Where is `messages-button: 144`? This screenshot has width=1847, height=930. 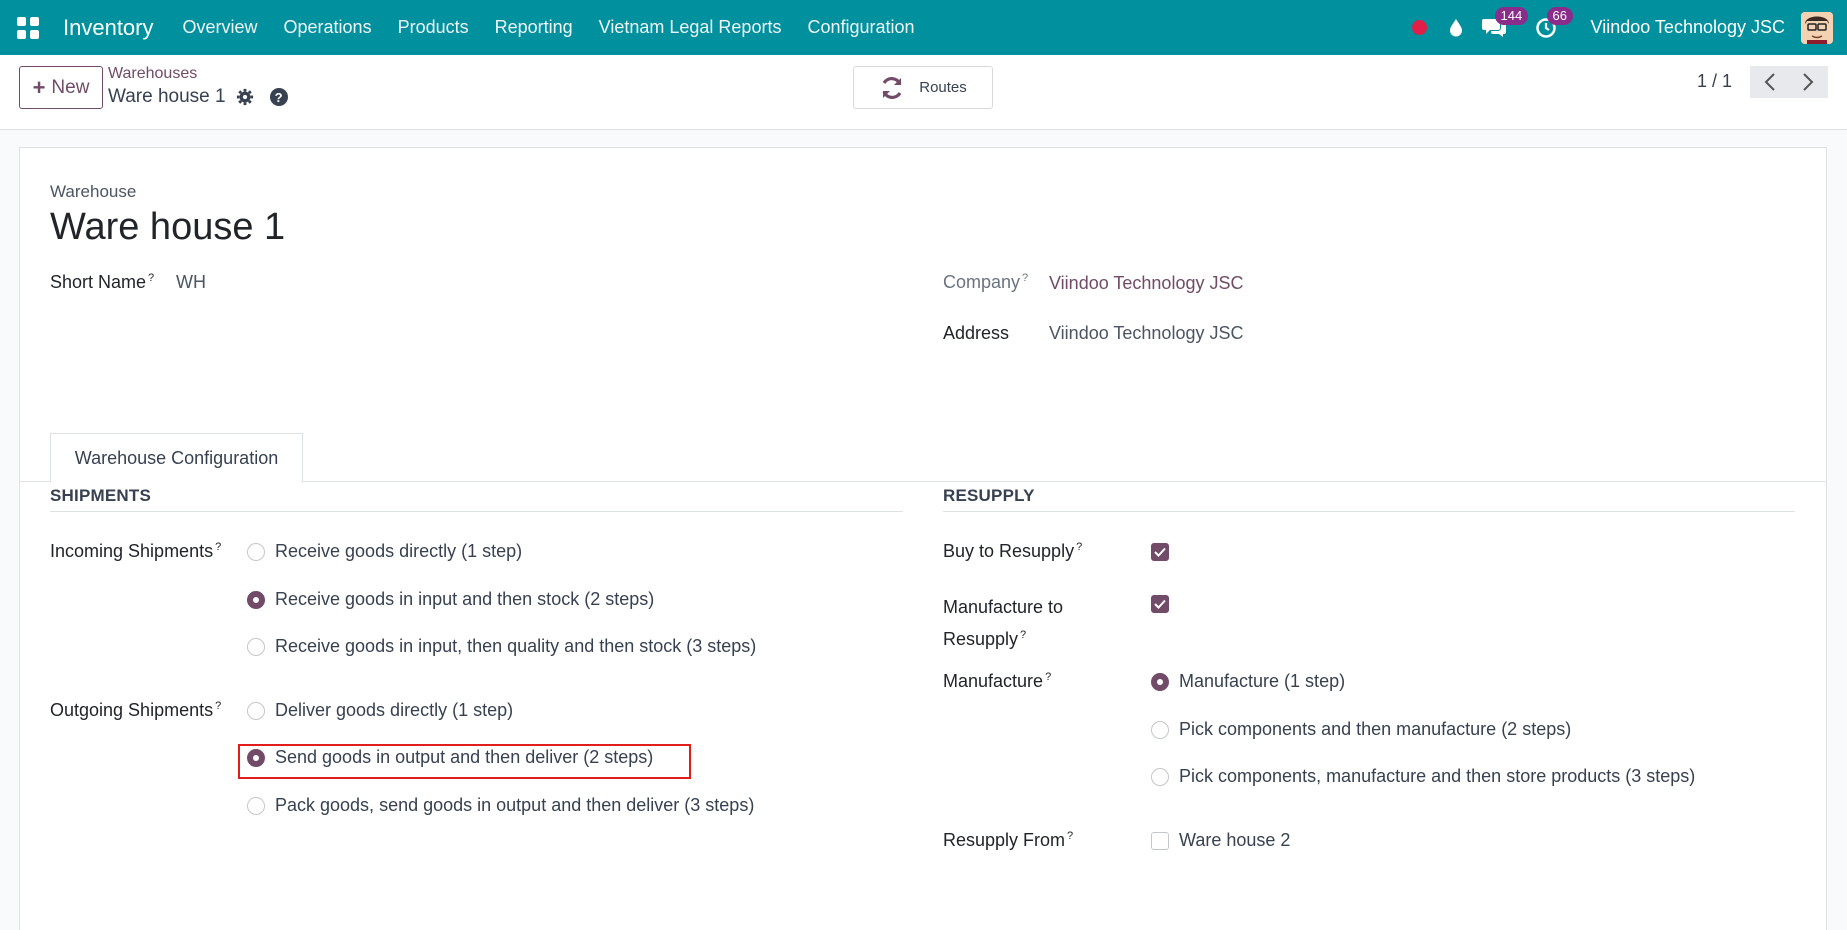
messages-button: 144 is located at coordinates (1505, 23).